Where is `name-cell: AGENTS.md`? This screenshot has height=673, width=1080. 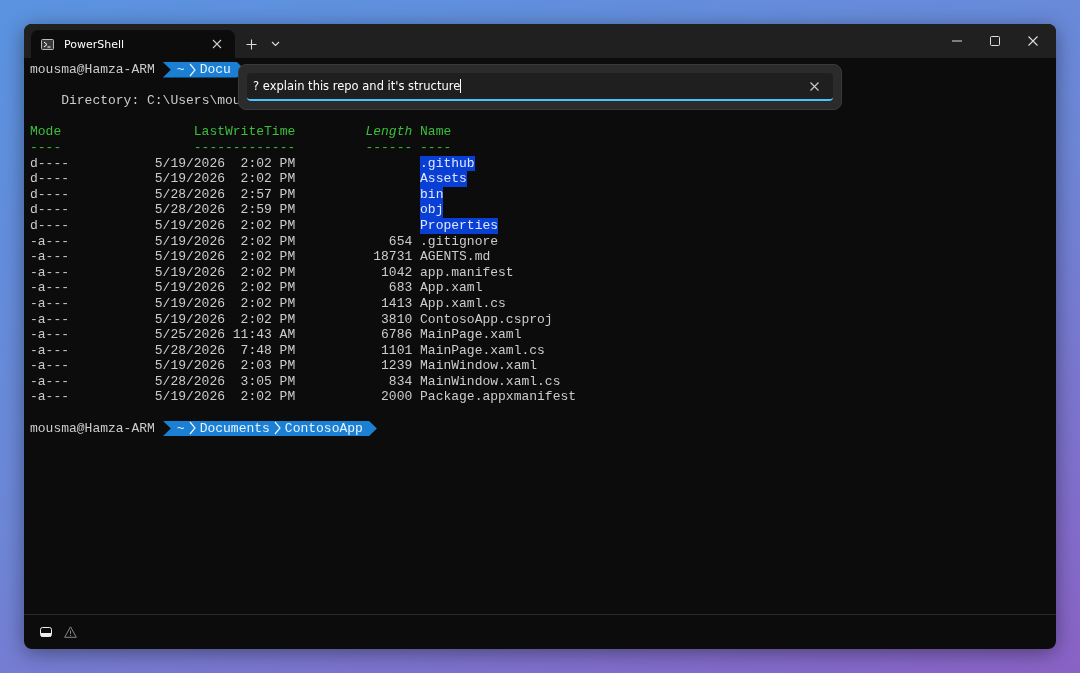 name-cell: AGENTS.md is located at coordinates (455, 257).